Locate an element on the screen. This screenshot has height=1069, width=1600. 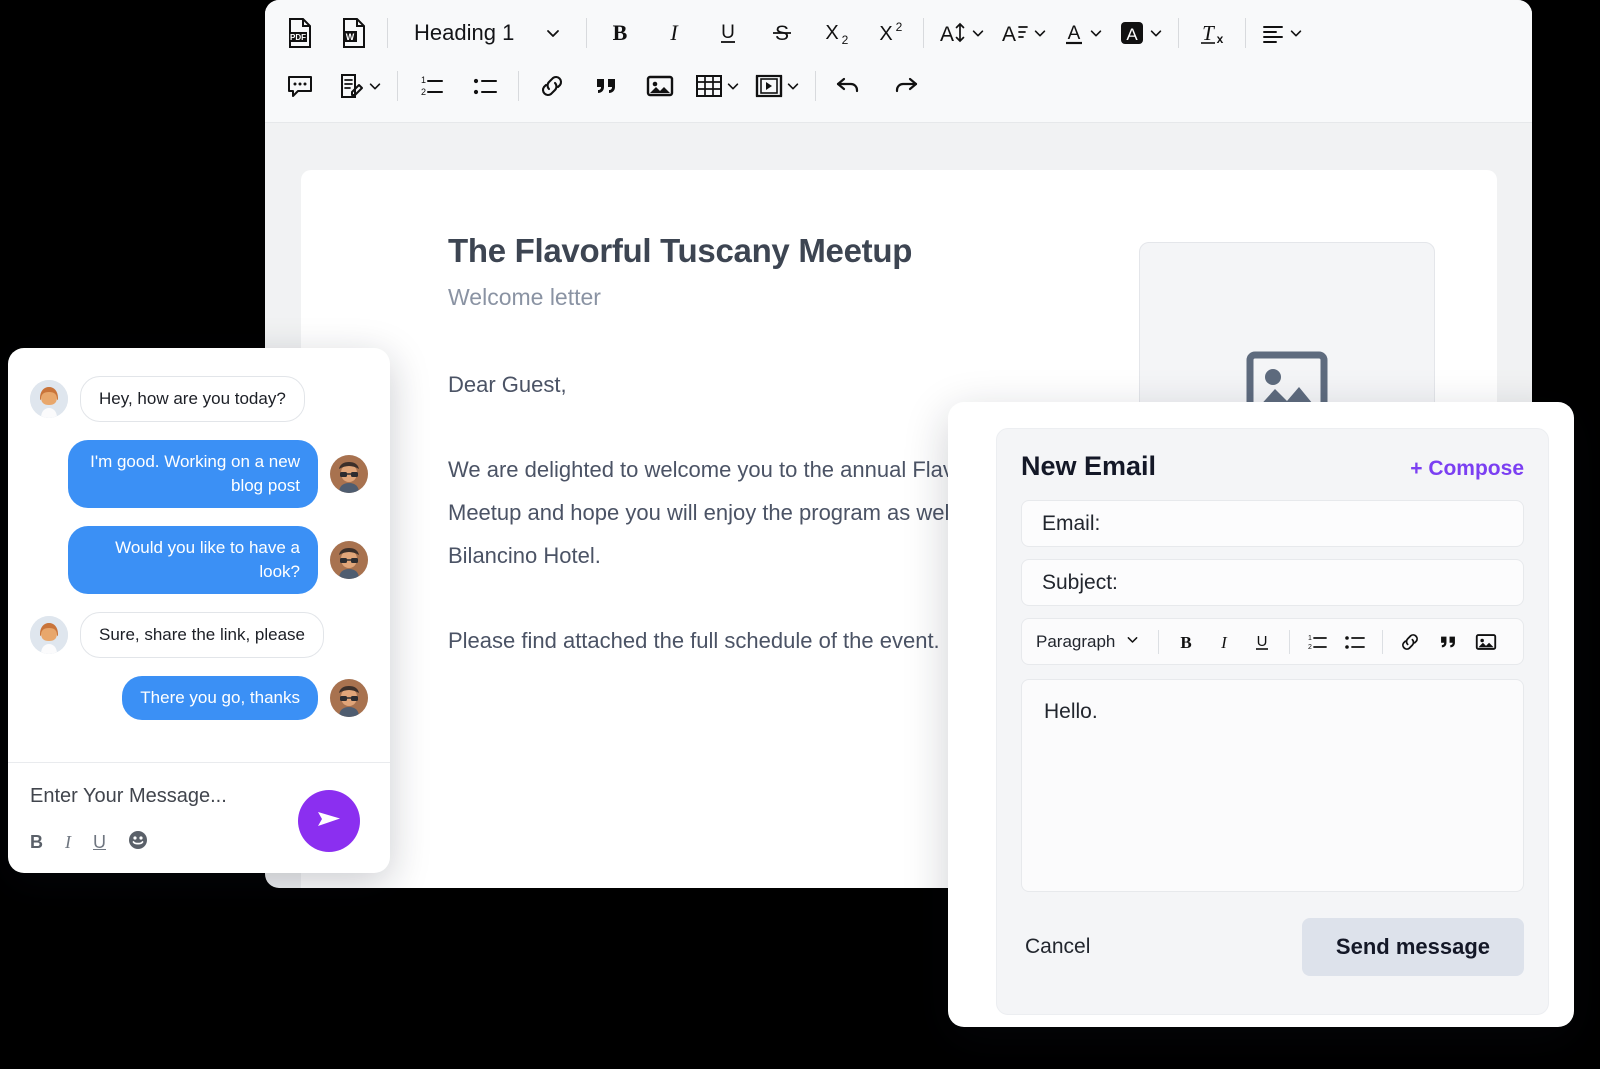
track-changes-button is located at coordinates (360, 86).